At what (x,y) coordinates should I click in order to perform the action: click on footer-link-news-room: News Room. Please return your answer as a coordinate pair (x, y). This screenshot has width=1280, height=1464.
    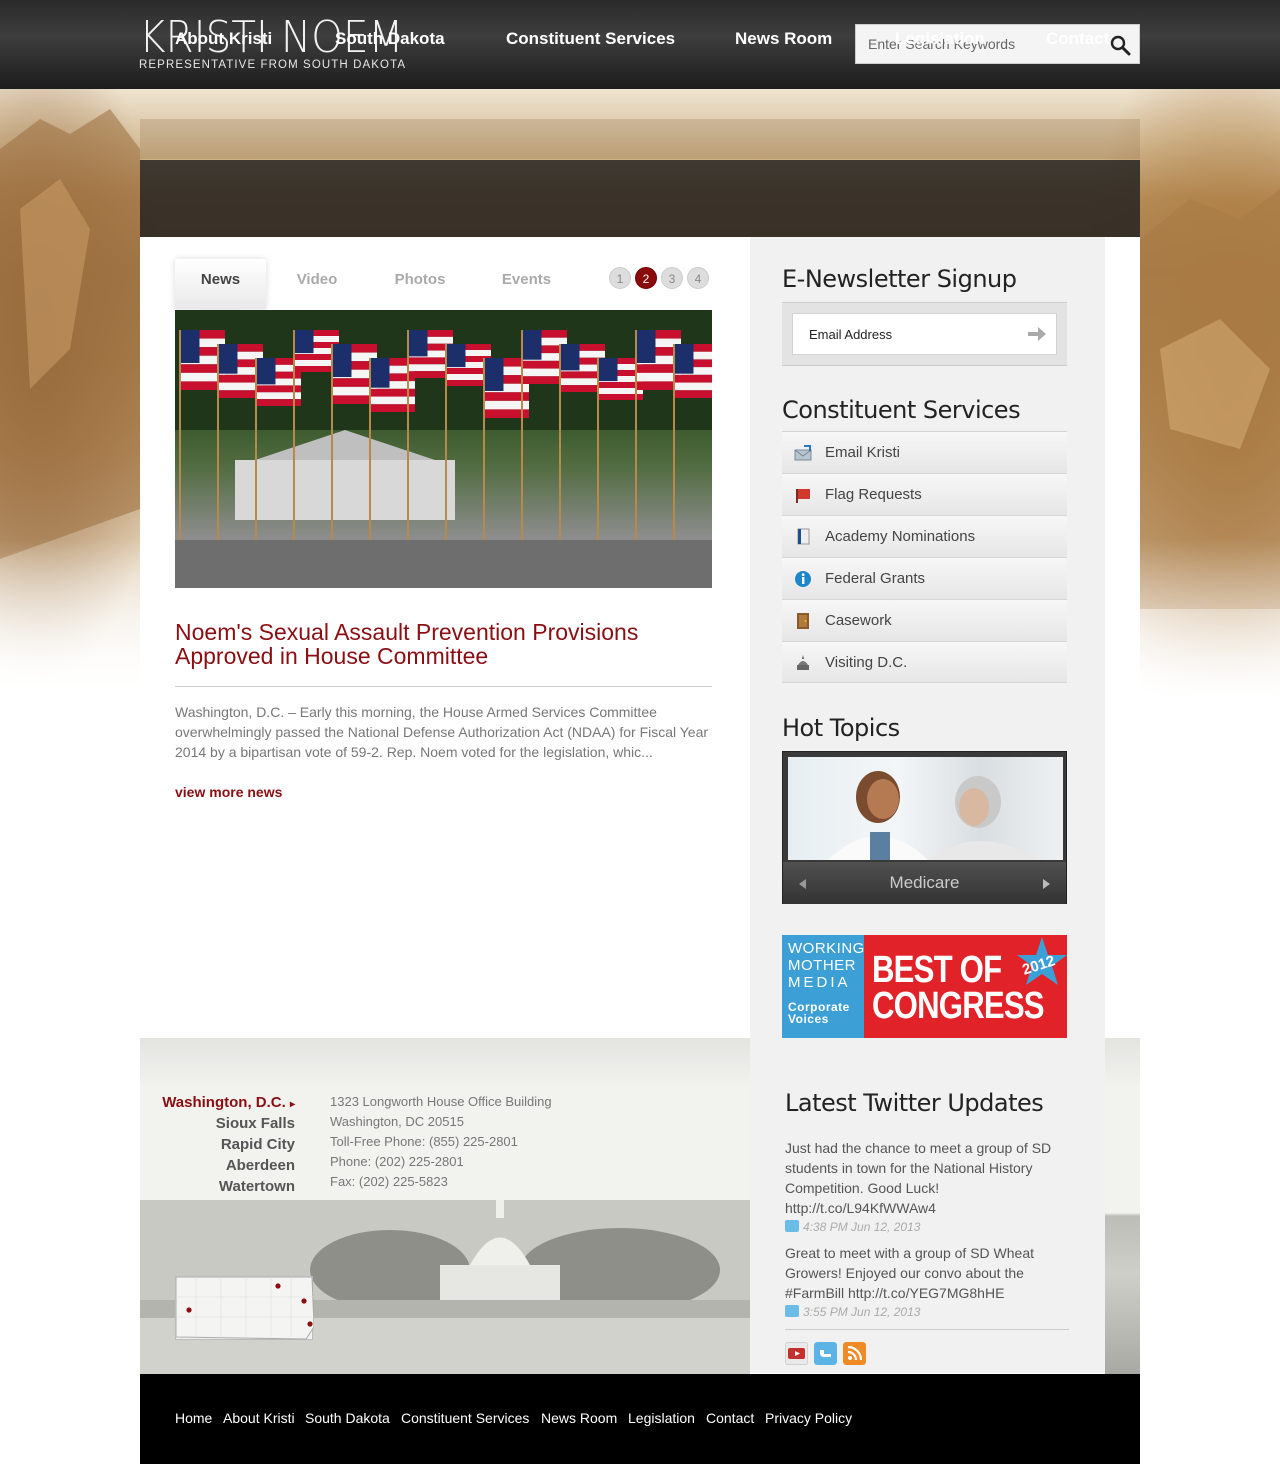
    Looking at the image, I should click on (579, 1418).